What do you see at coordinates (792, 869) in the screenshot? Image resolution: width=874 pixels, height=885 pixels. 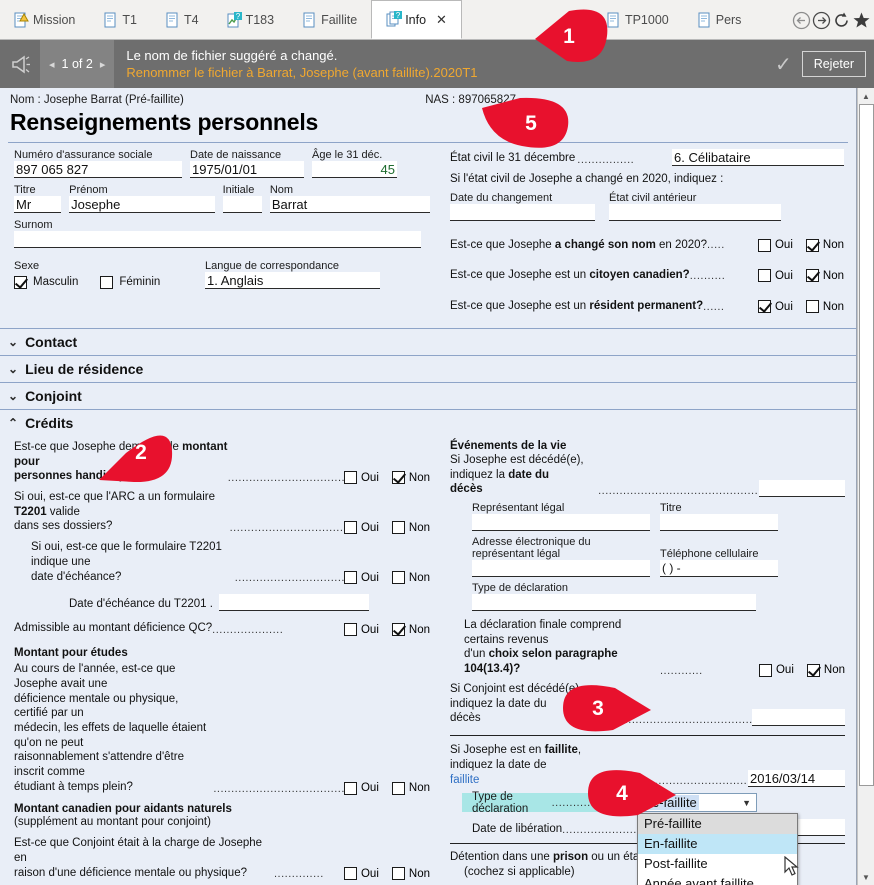 I see `mouse-cursor-icon` at bounding box center [792, 869].